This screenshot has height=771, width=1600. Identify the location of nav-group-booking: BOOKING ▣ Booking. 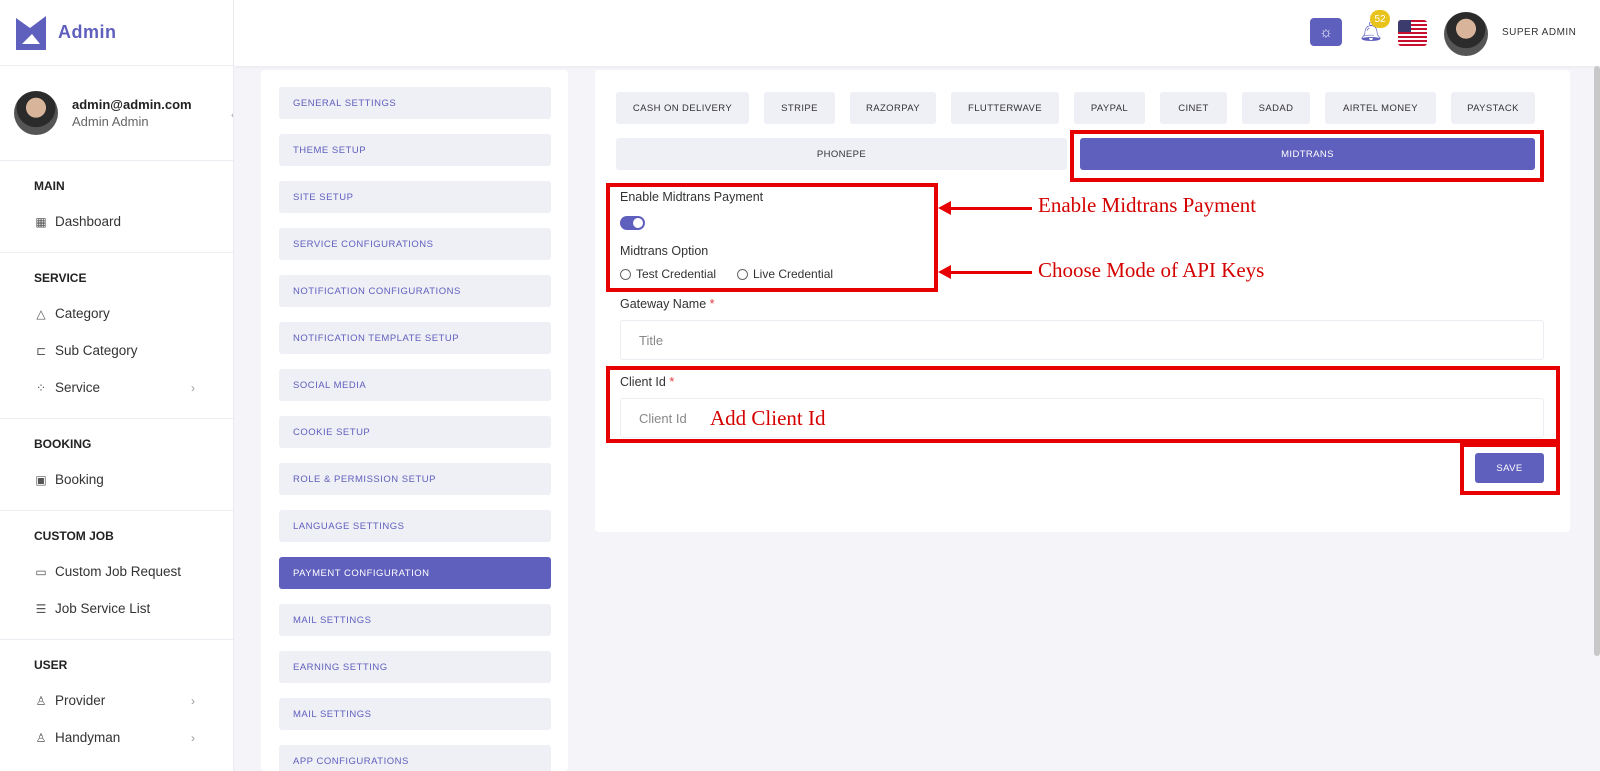
(116, 465).